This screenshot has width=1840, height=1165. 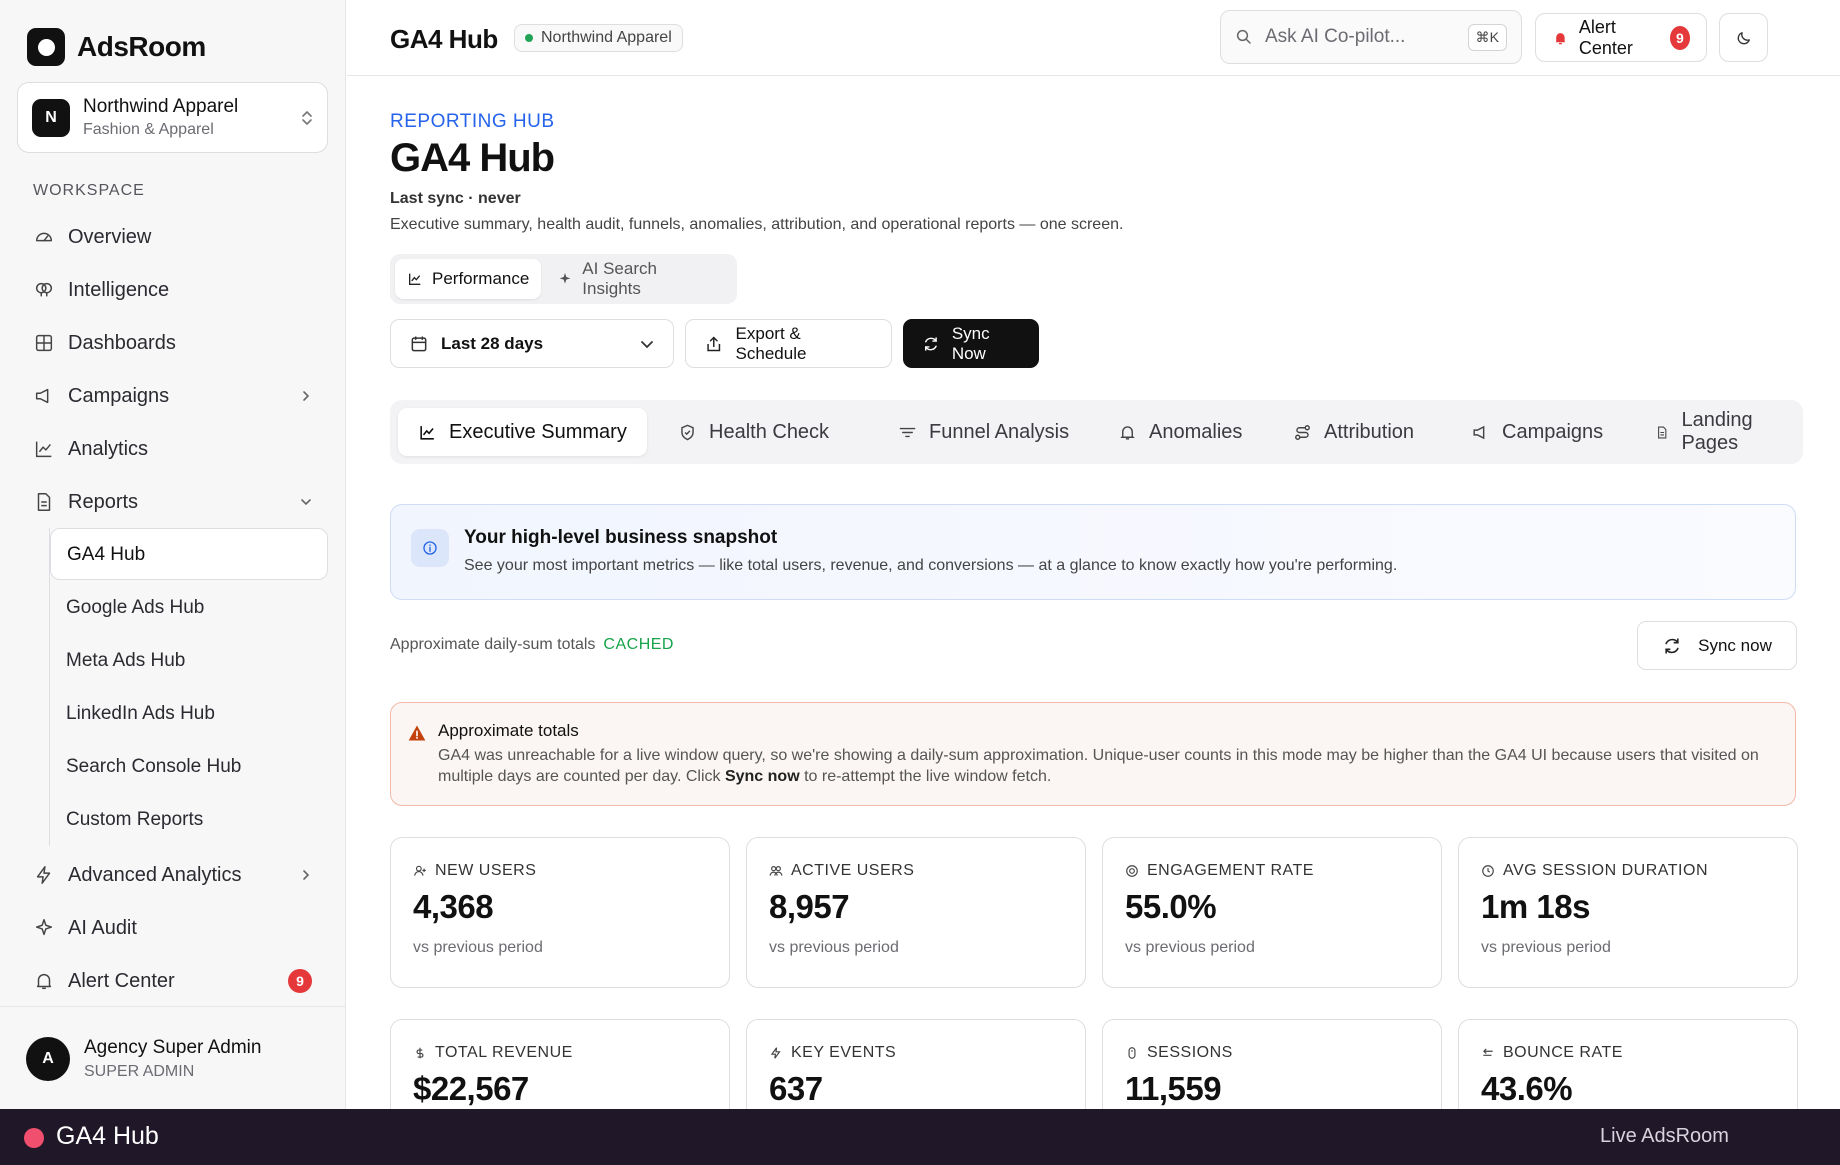 I want to click on sync-now-button: Sync Now, so click(x=971, y=343).